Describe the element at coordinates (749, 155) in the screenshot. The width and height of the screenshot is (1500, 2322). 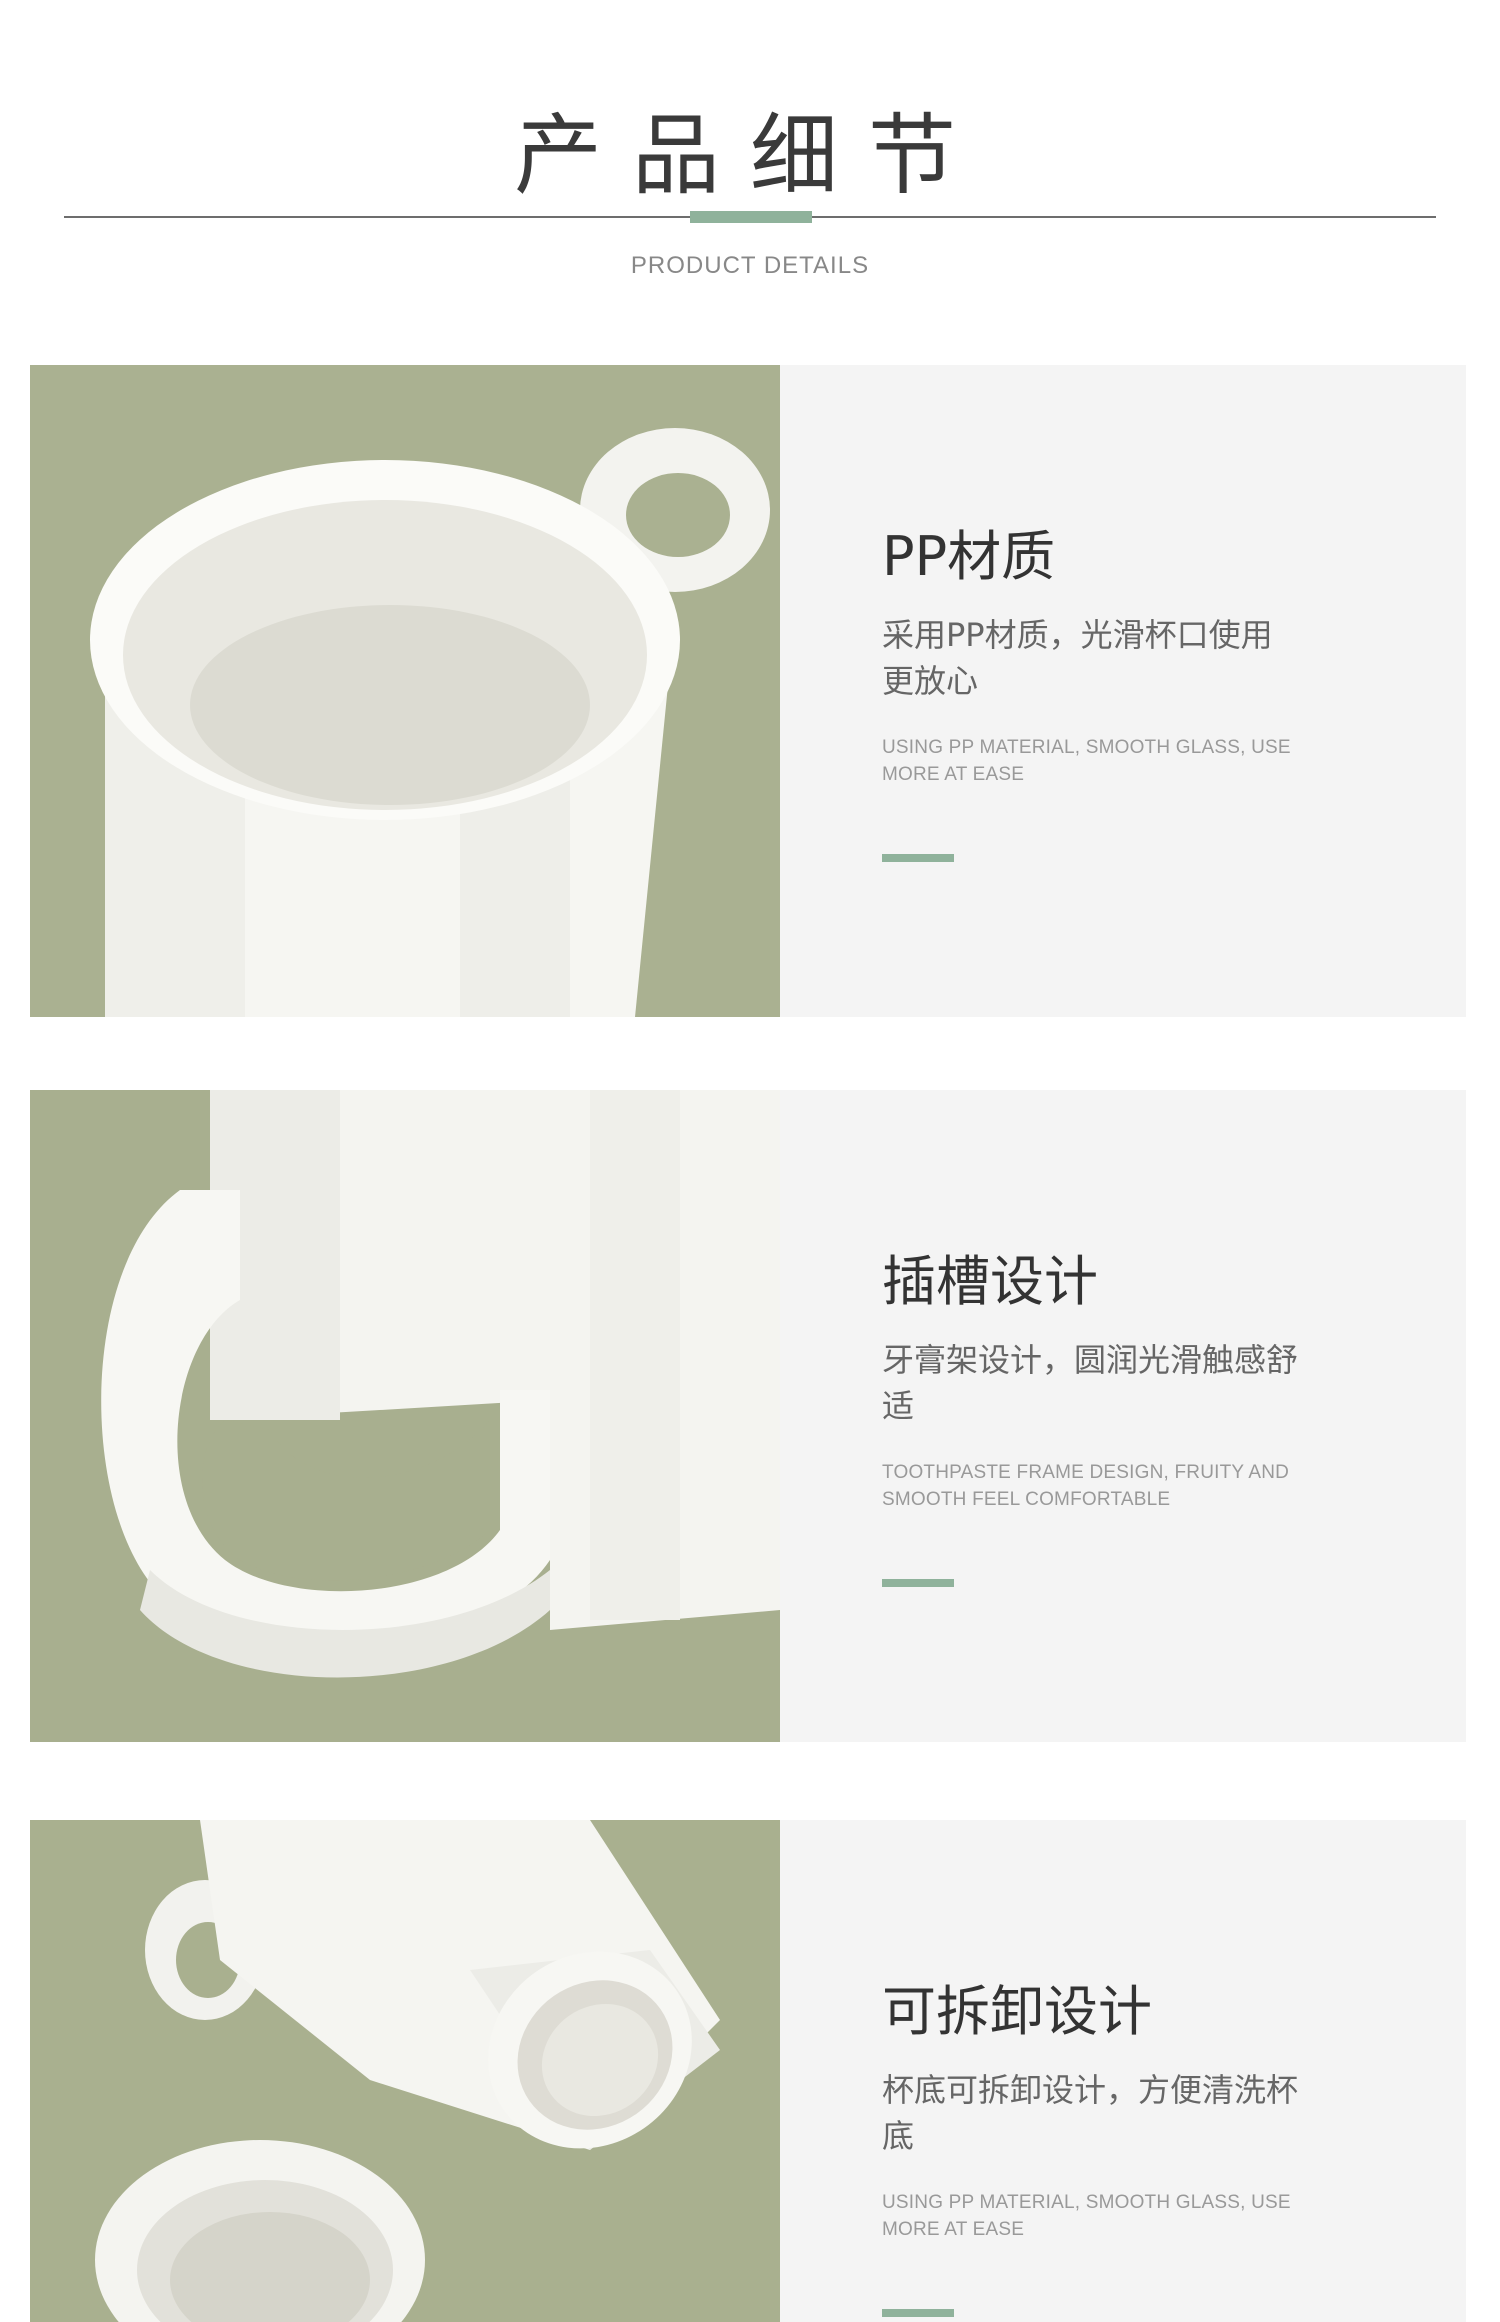
I see `page-title: 产品细节` at that location.